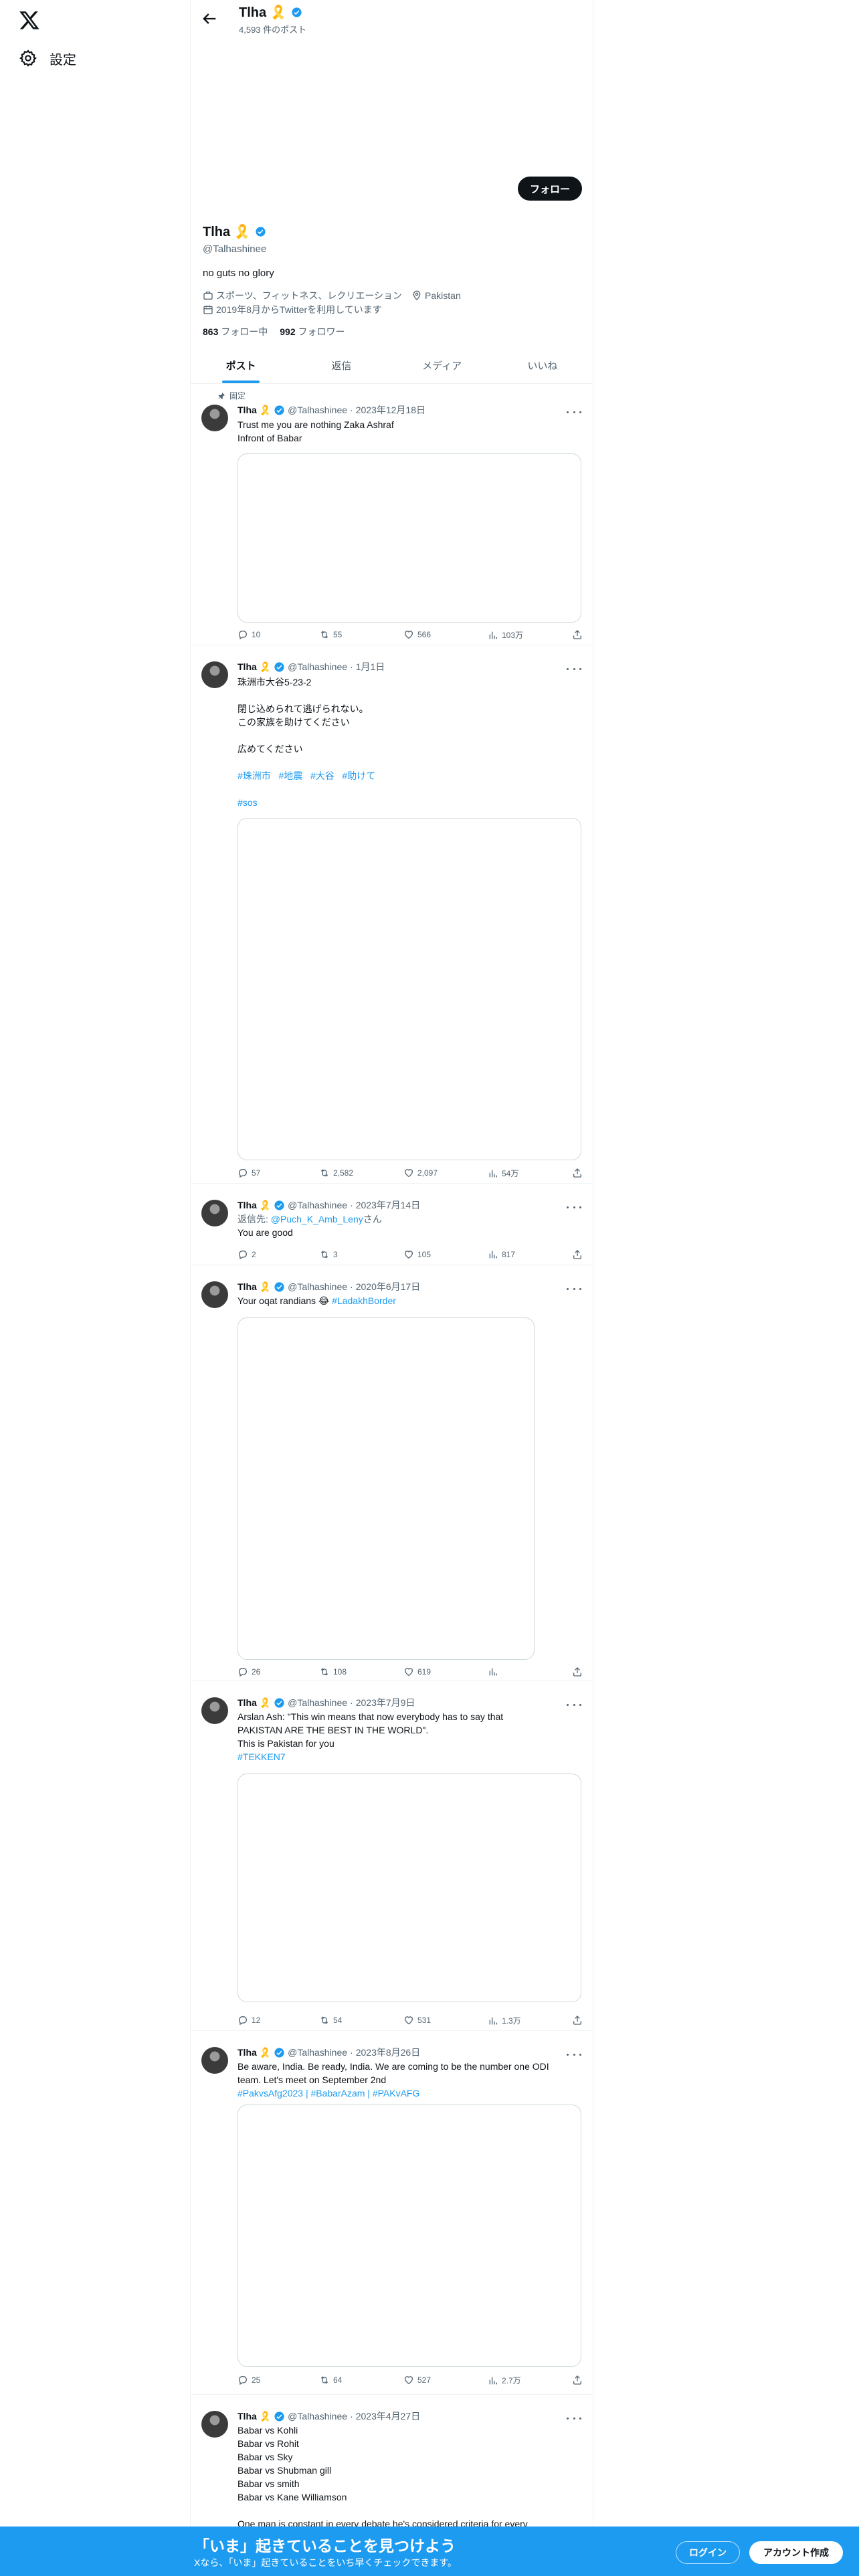 Image resolution: width=859 pixels, height=2576 pixels. Describe the element at coordinates (248, 1672) in the screenshot. I see `reply-button: 26` at that location.